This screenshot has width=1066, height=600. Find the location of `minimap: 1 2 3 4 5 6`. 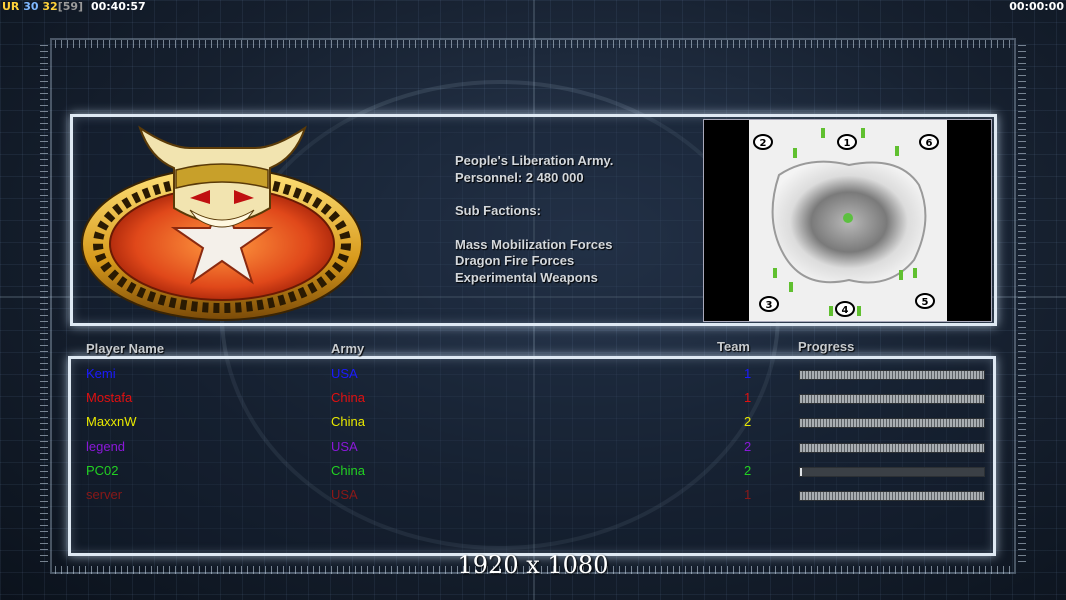

minimap: 1 2 3 4 5 6 is located at coordinates (847, 220).